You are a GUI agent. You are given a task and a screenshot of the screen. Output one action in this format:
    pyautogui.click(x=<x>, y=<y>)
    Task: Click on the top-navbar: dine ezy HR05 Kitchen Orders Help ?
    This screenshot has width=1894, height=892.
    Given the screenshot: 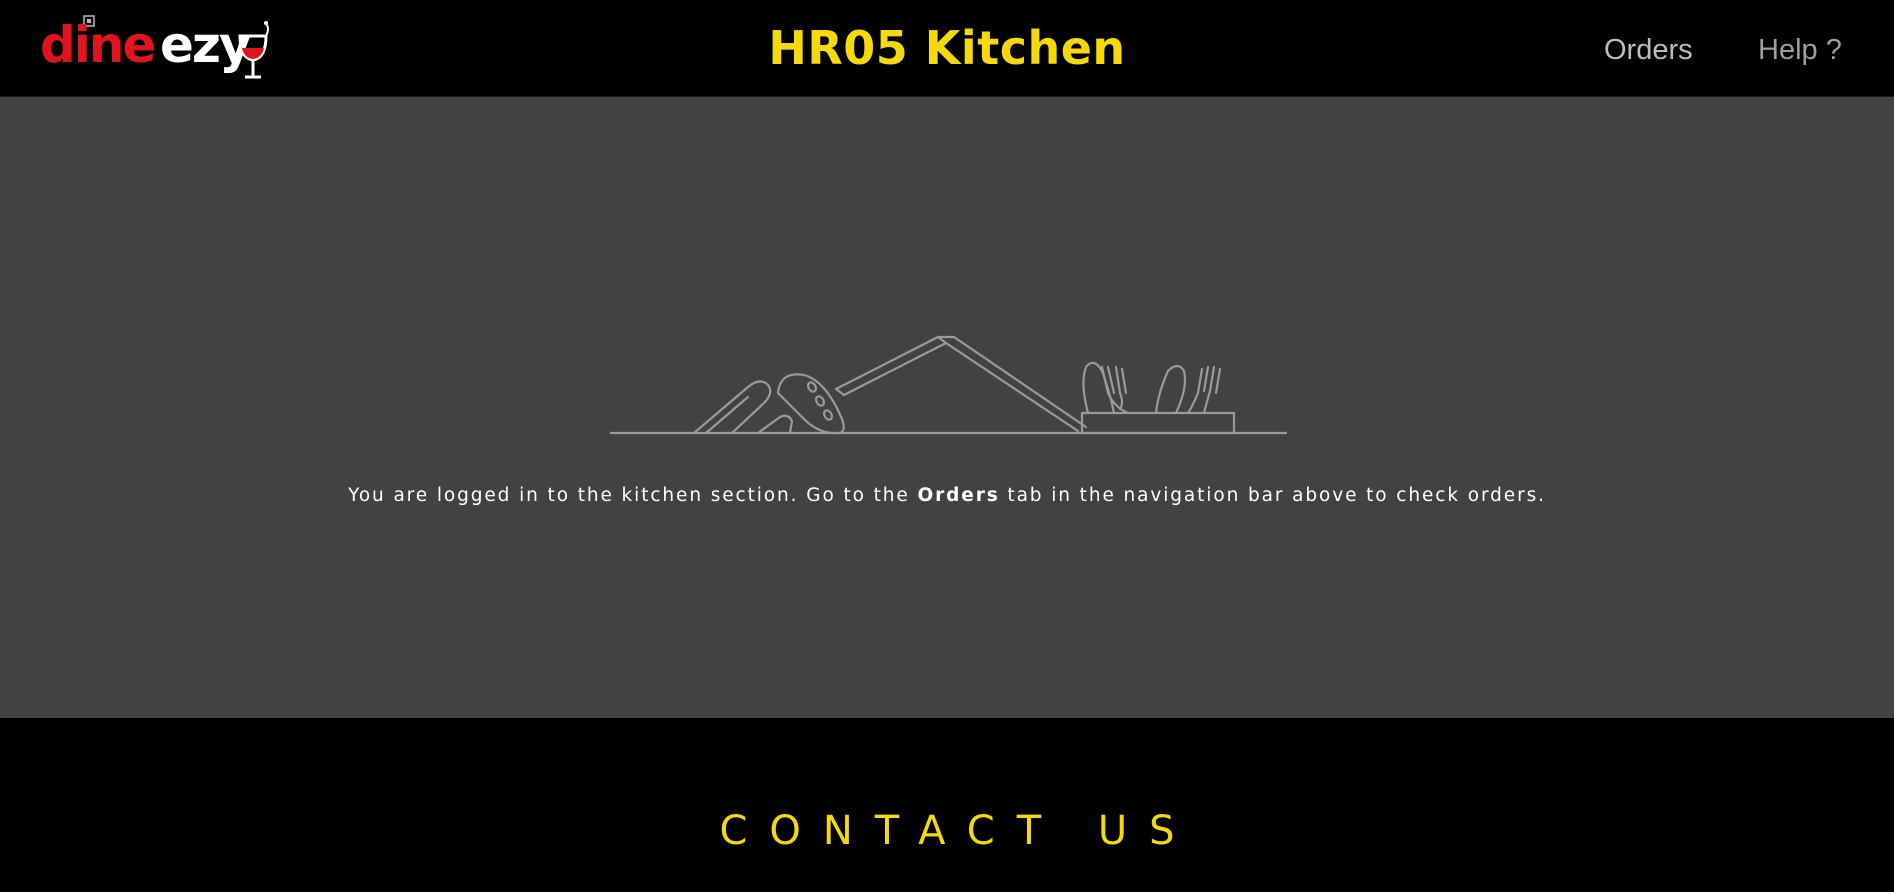 What is the action you would take?
    pyautogui.click(x=947, y=48)
    